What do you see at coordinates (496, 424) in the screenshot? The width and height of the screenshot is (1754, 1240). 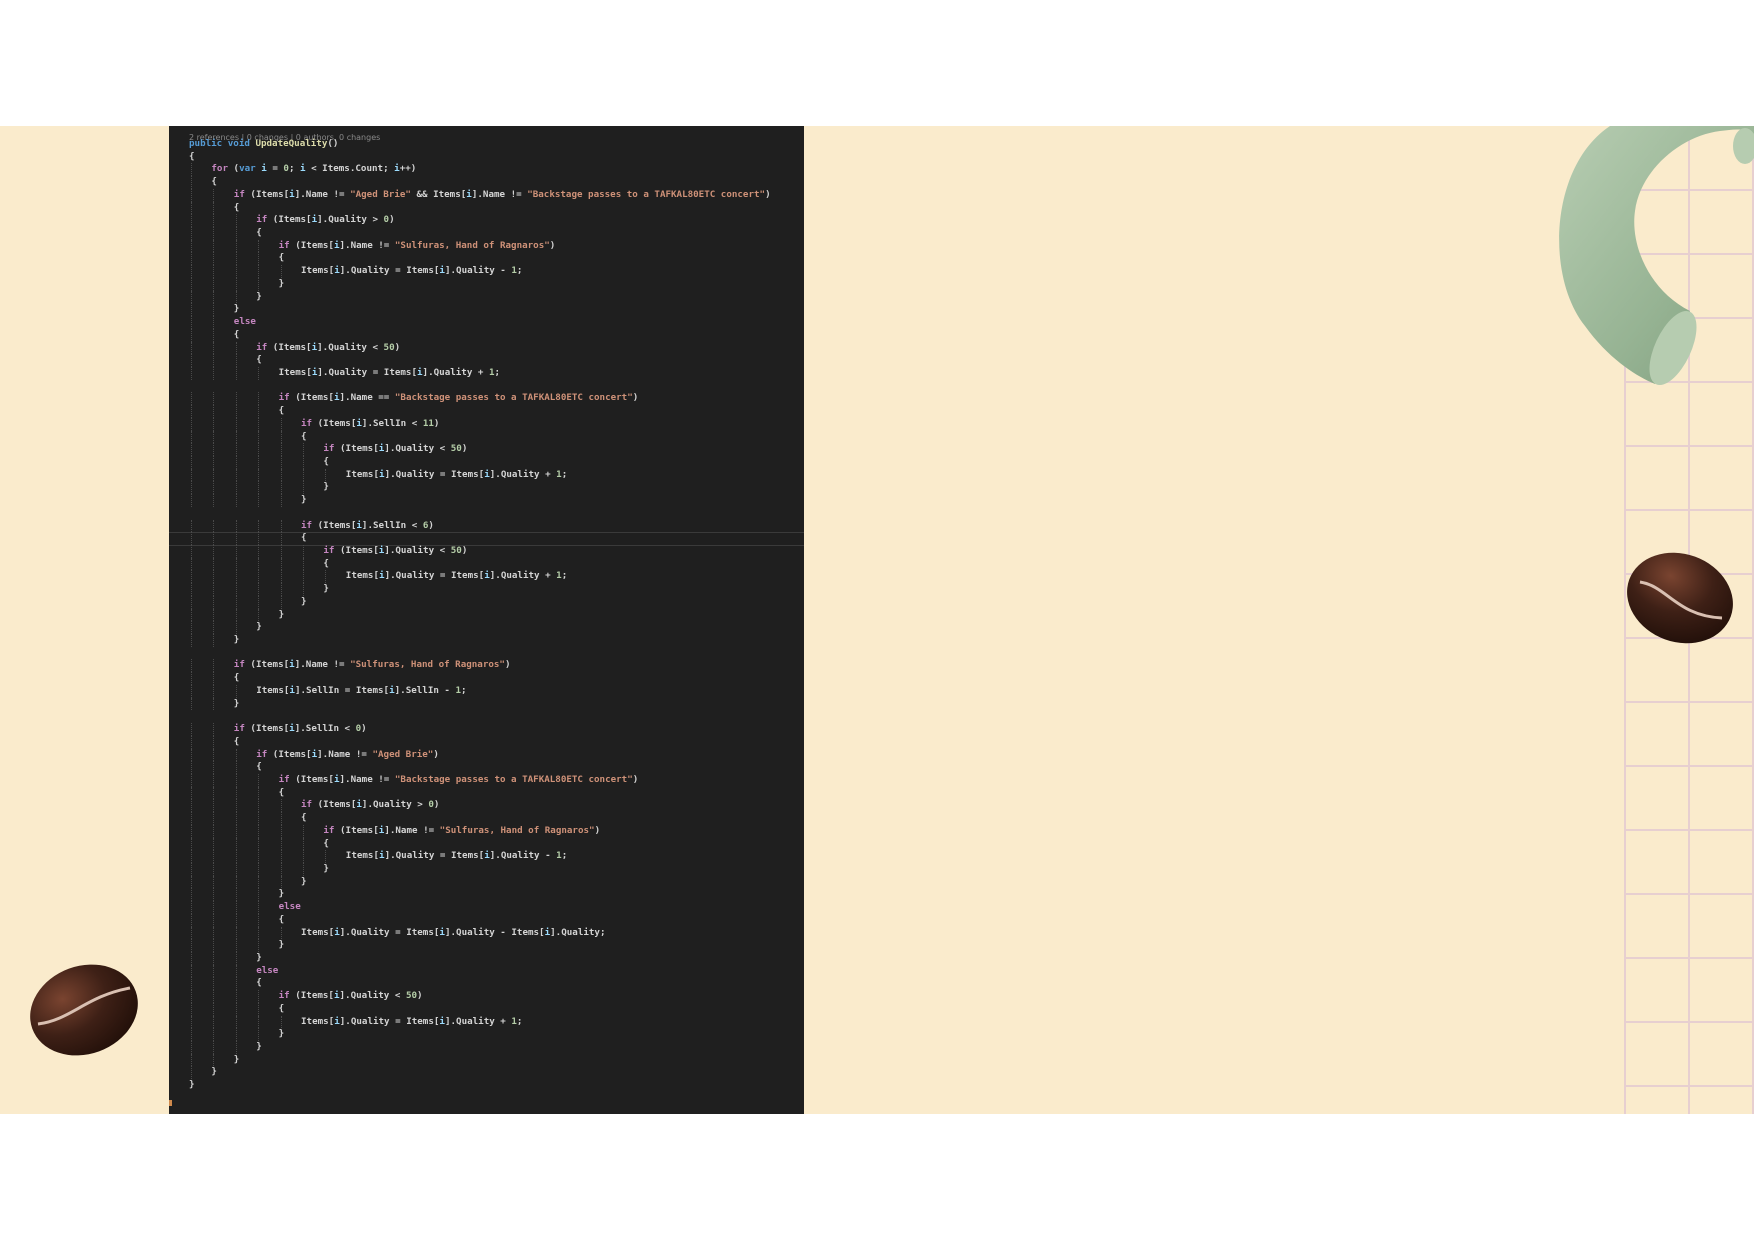 I see `code-line: if (Items[i].SellIn < 11)` at bounding box center [496, 424].